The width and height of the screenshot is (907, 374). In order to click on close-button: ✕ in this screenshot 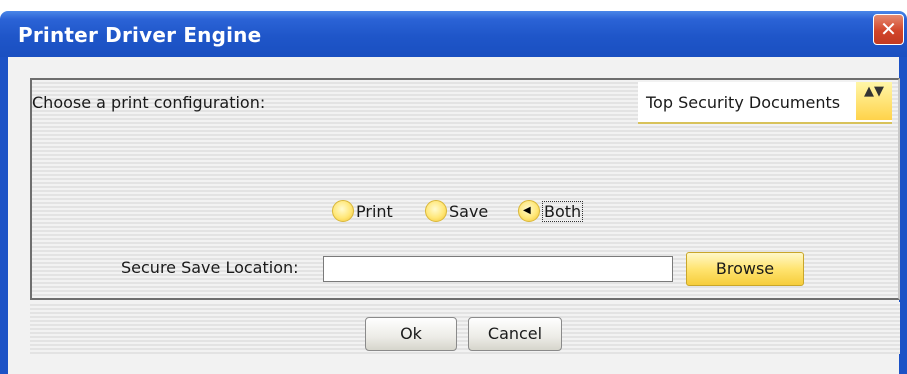, I will do `click(888, 29)`.